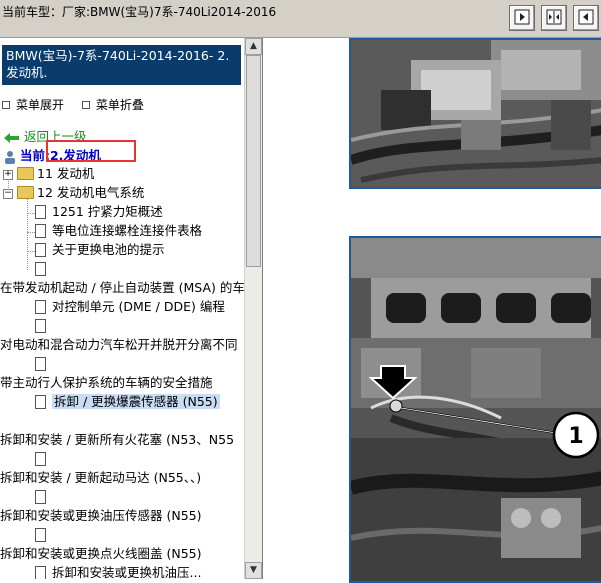  Describe the element at coordinates (25, 173) in the screenshot. I see `folder-icon` at that location.